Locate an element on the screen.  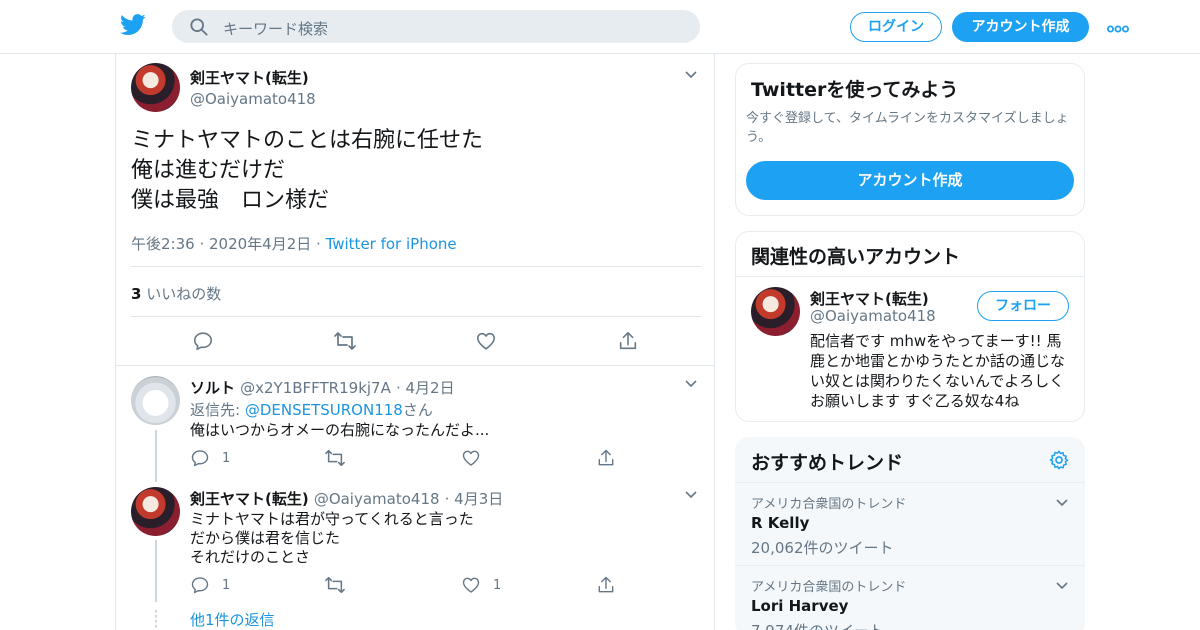
tweet-timestamp: 午後2:36 · 2020年4月2日 is located at coordinates (221, 244).